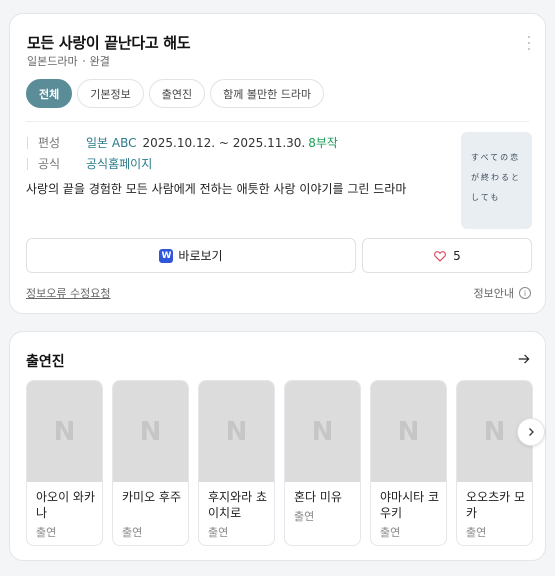 The image size is (555, 576). What do you see at coordinates (52, 61) in the screenshot?
I see `genre-label: 일본드라마` at bounding box center [52, 61].